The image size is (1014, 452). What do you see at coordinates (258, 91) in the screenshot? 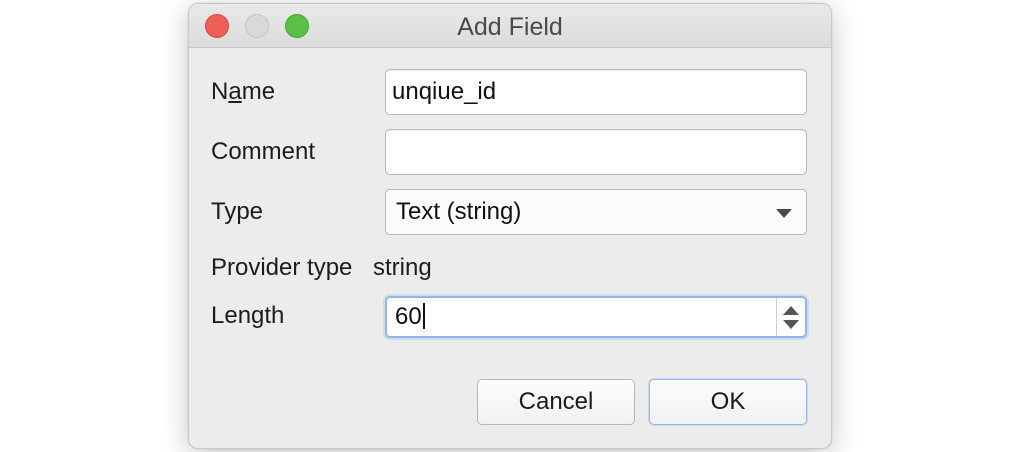
I see `name-label-suffix: me` at bounding box center [258, 91].